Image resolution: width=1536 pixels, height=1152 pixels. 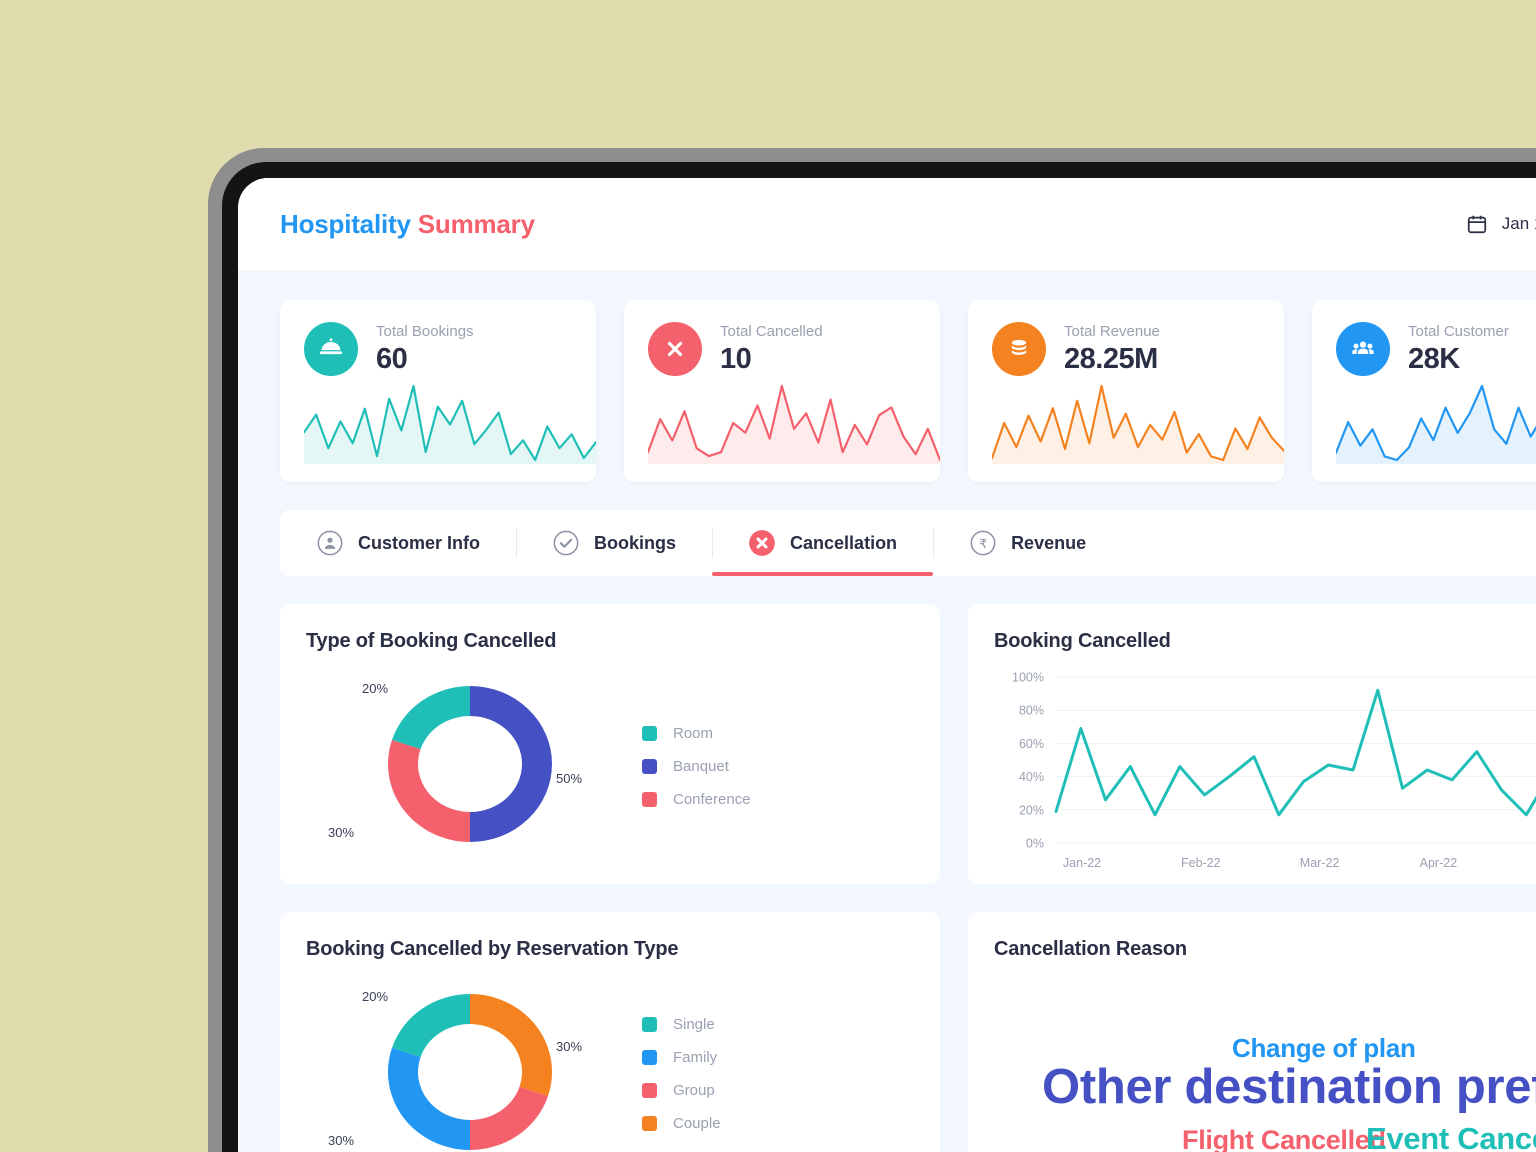 I want to click on kpi-label: Total Customer, so click(x=1458, y=331).